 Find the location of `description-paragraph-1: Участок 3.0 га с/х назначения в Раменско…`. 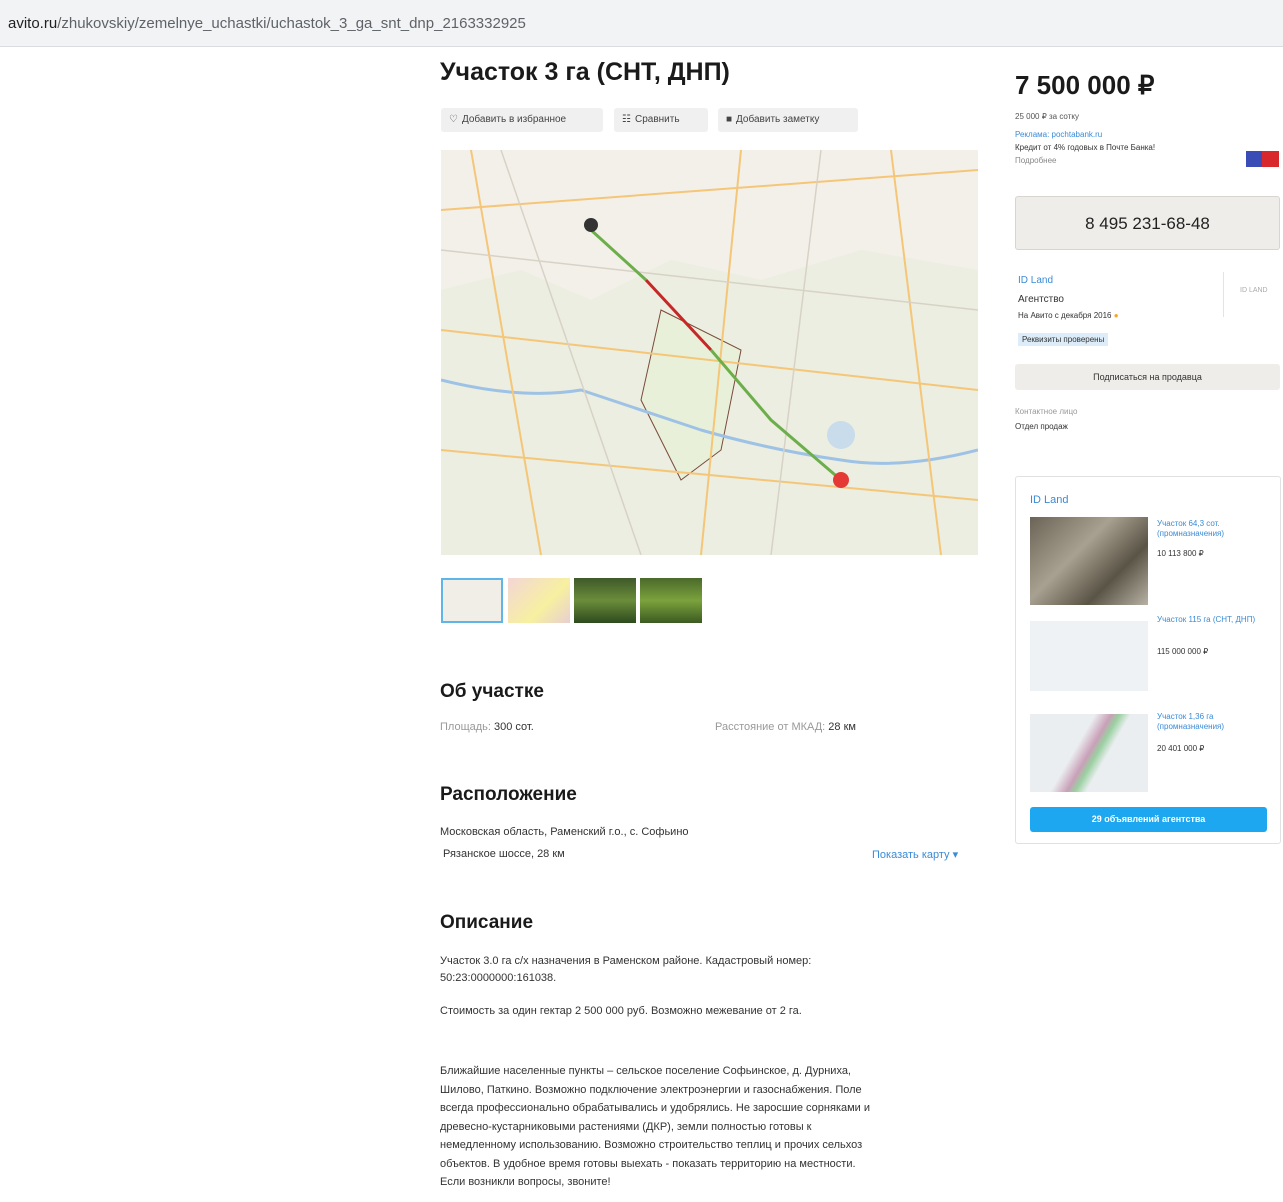

description-paragraph-1: Участок 3.0 га с/х назначения в Раменско… is located at coordinates (705, 970).